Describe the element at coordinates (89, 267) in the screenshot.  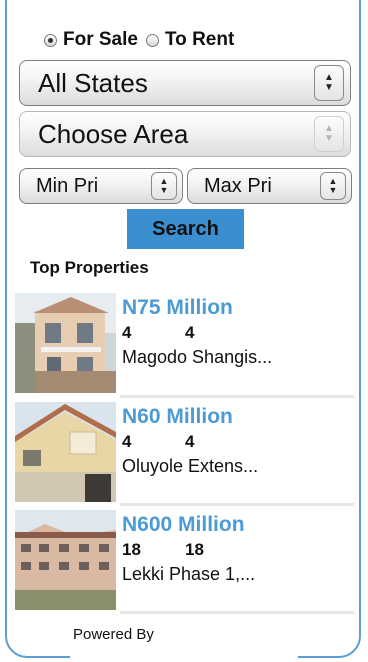
I see `top-properties-heading: Top Properties` at that location.